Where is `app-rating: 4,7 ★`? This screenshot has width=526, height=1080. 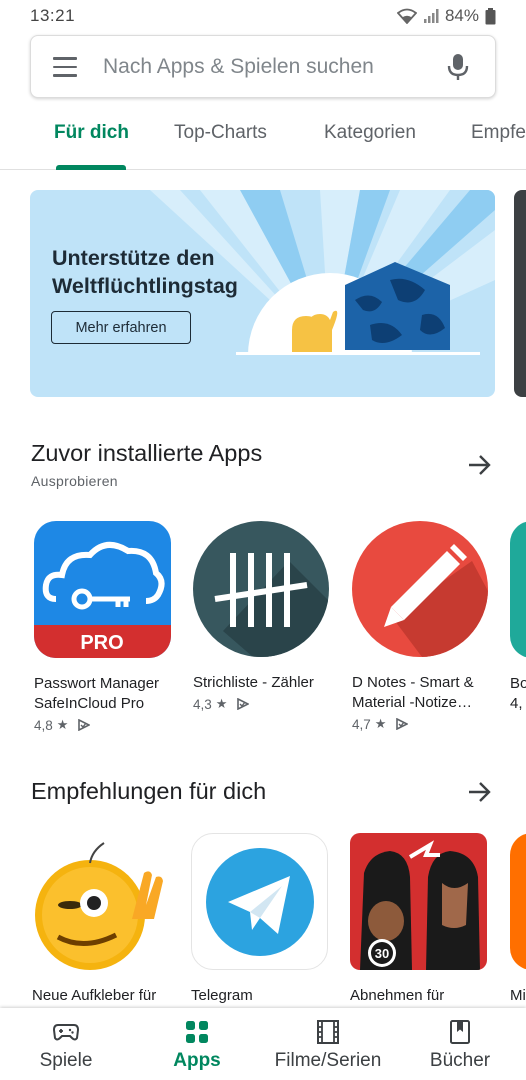 app-rating: 4,7 ★ is located at coordinates (427, 724).